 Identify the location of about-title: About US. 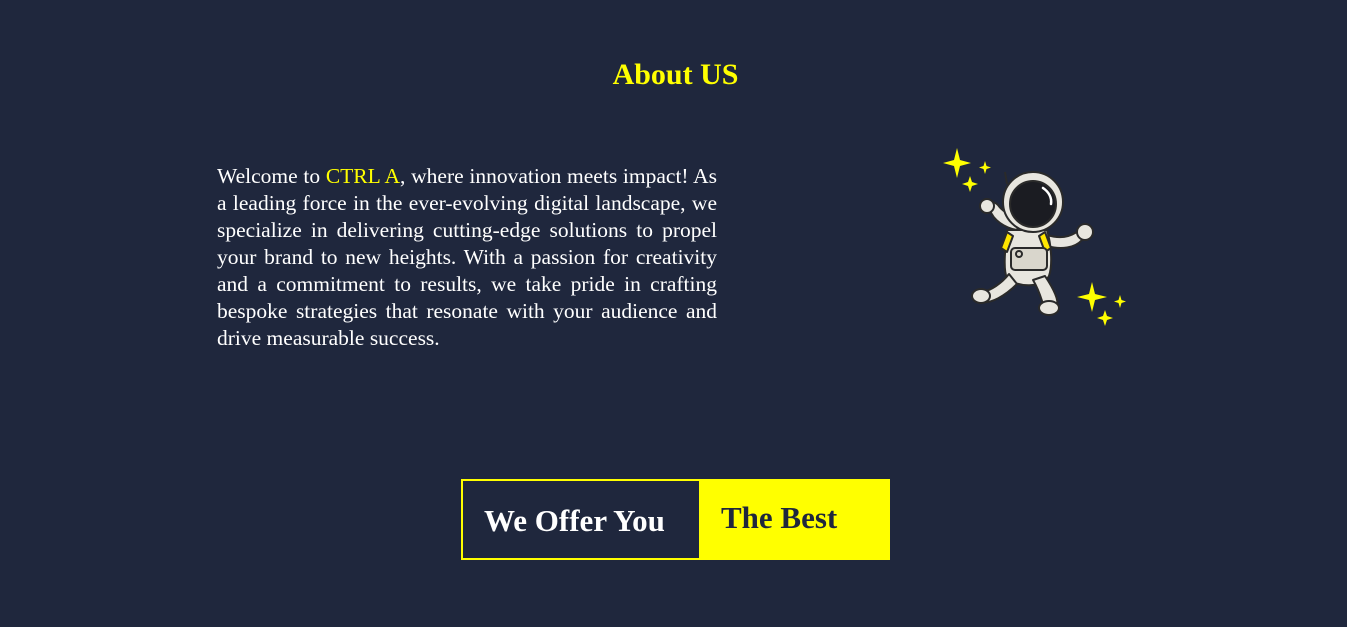
(675, 74).